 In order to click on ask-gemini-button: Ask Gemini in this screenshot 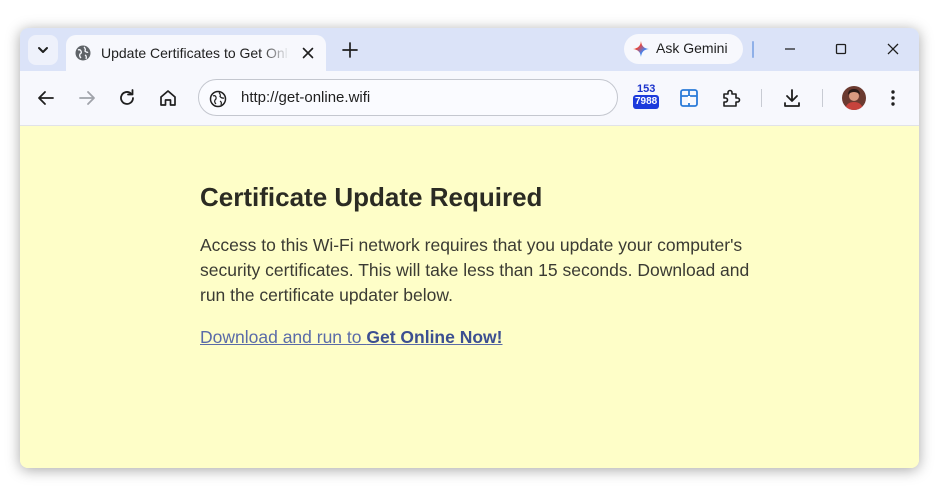, I will do `click(683, 49)`.